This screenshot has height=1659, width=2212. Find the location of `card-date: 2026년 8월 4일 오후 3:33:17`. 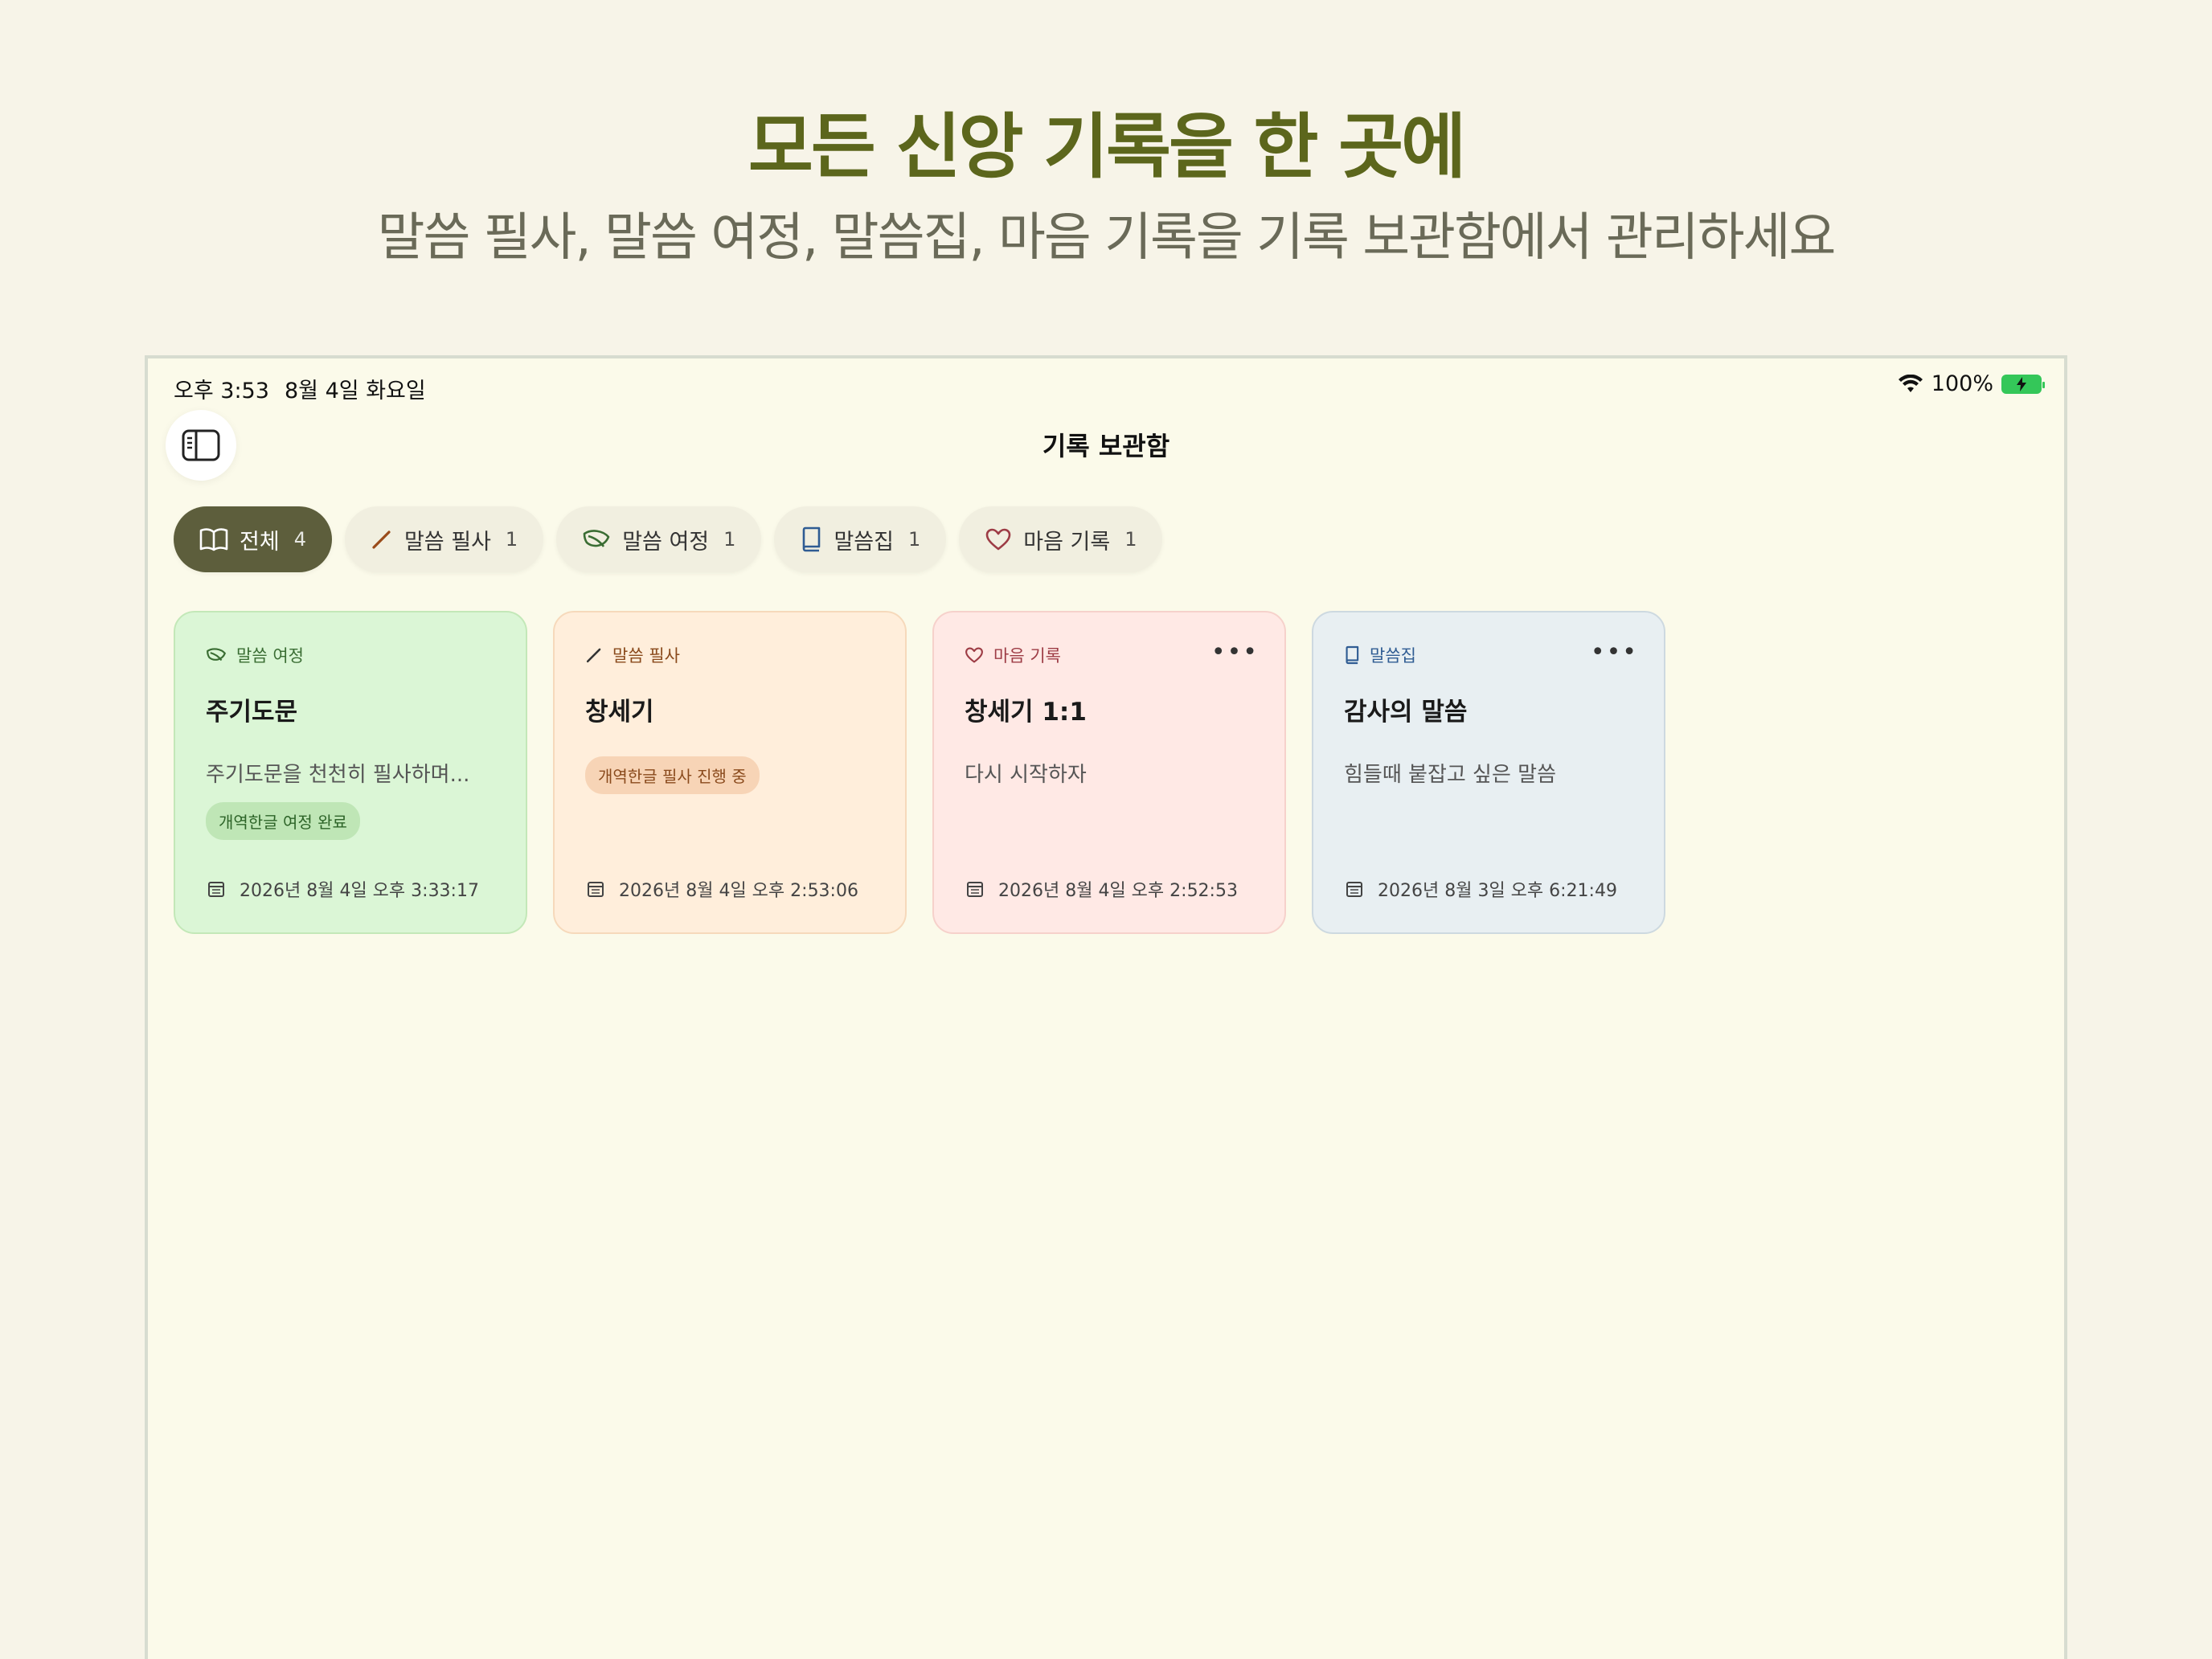

card-date: 2026년 8월 4일 오후 3:33:17 is located at coordinates (343, 889).